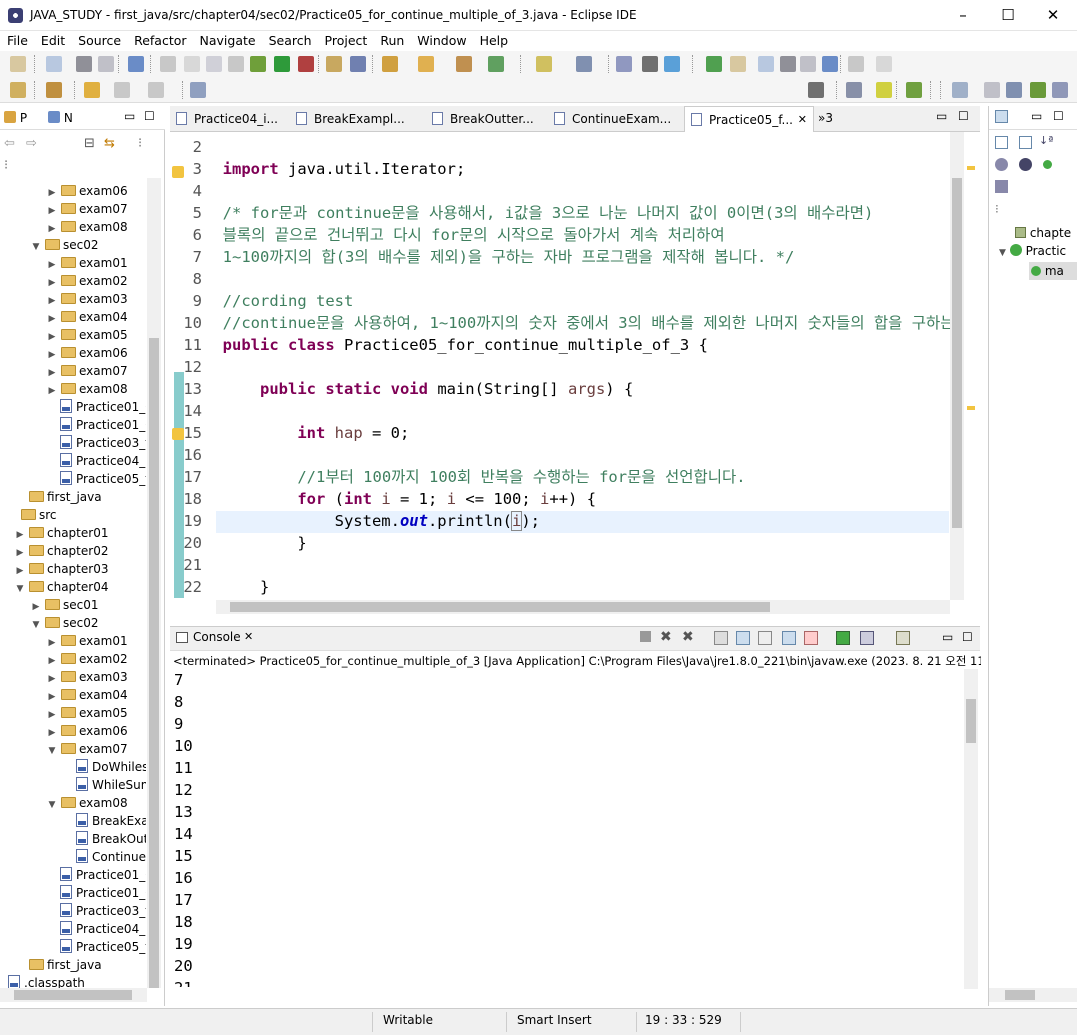 This screenshot has height=1035, width=1077. What do you see at coordinates (110, 767) in the screenshot?
I see `tree-file: DoWhiles` at bounding box center [110, 767].